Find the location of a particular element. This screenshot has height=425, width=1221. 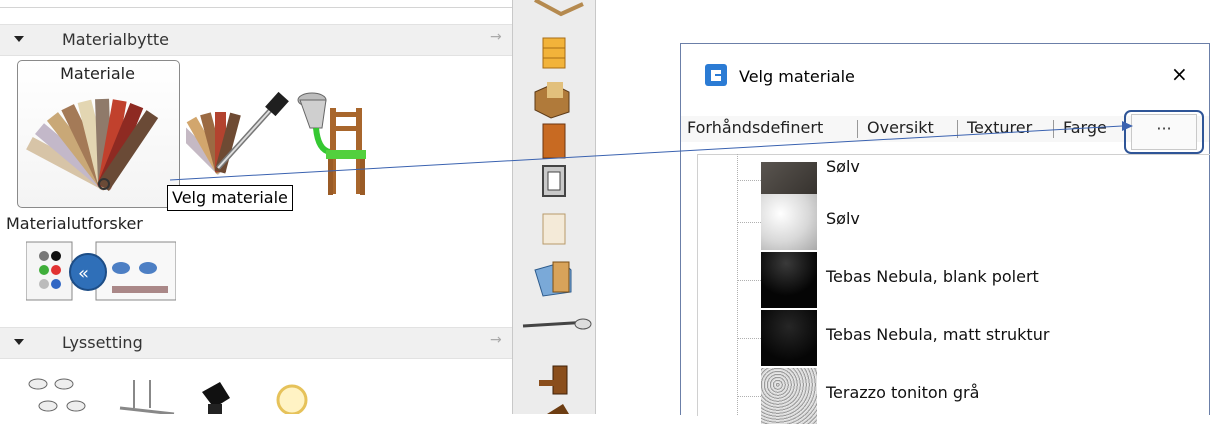

material-label: Tebas Nebula, matt struktur is located at coordinates (938, 334).